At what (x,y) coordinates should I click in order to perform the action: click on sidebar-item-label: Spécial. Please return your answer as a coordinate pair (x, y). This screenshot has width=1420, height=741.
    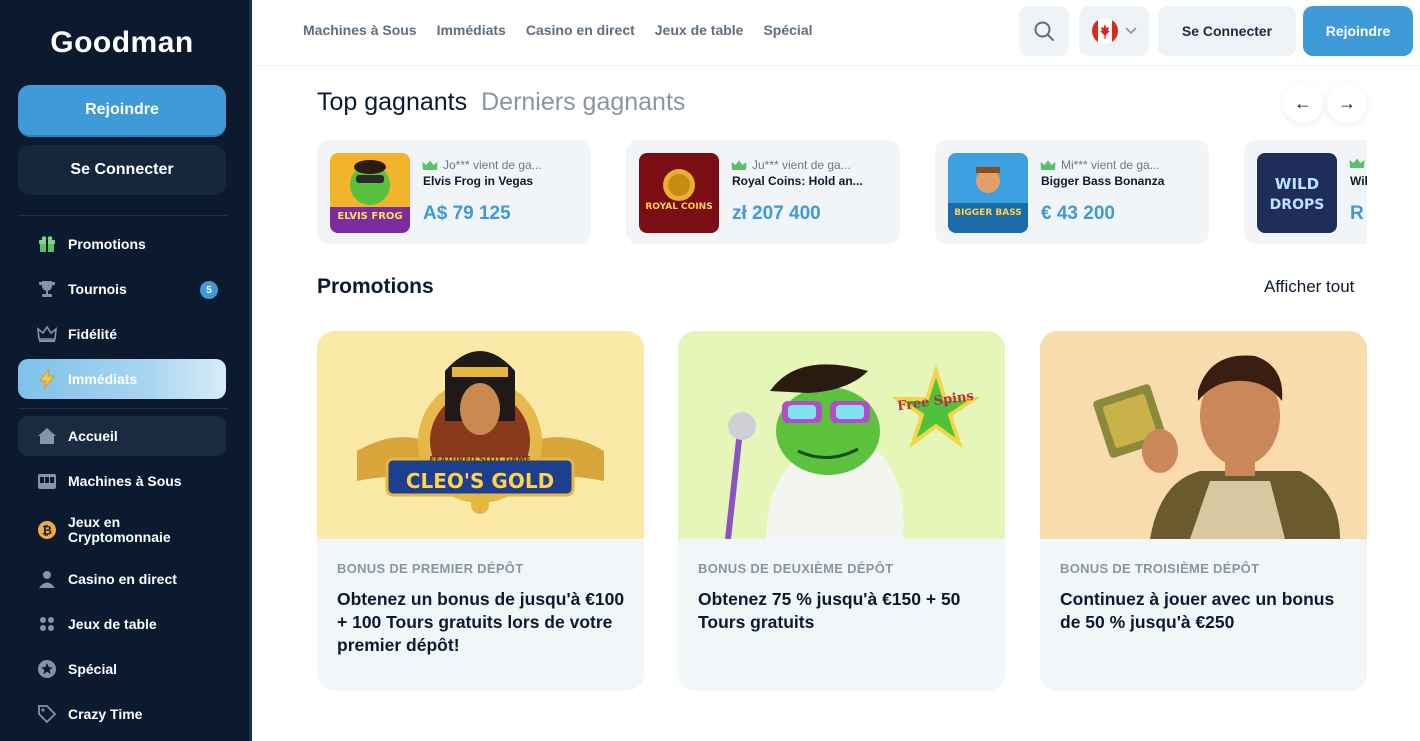
    Looking at the image, I should click on (93, 668).